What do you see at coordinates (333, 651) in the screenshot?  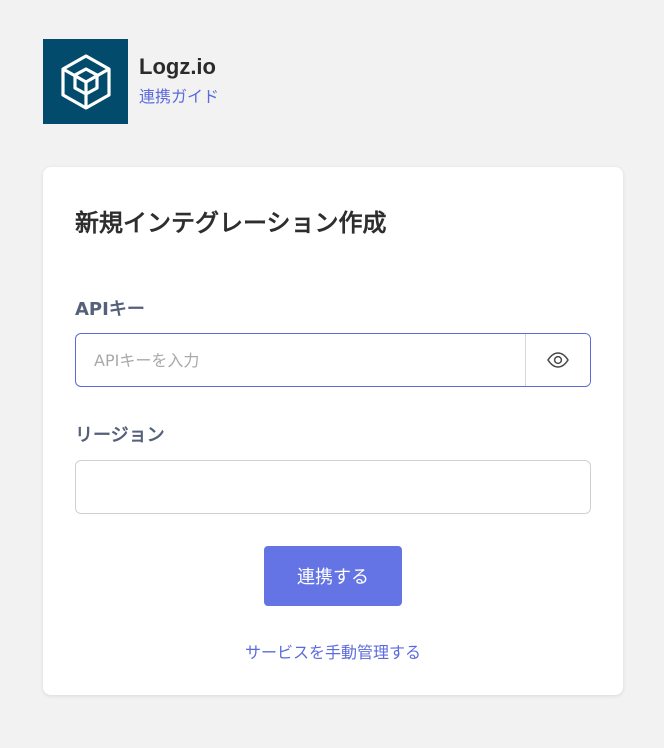 I see `manual-manage-link: サービスを手動管理する` at bounding box center [333, 651].